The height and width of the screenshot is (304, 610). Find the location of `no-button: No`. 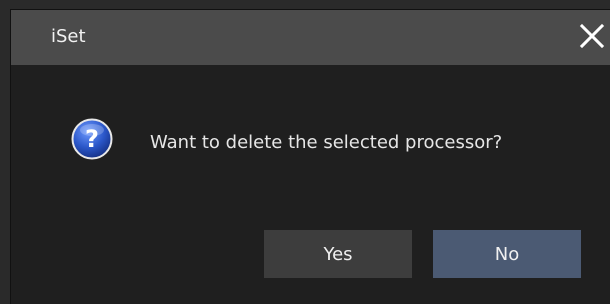

no-button: No is located at coordinates (507, 254).